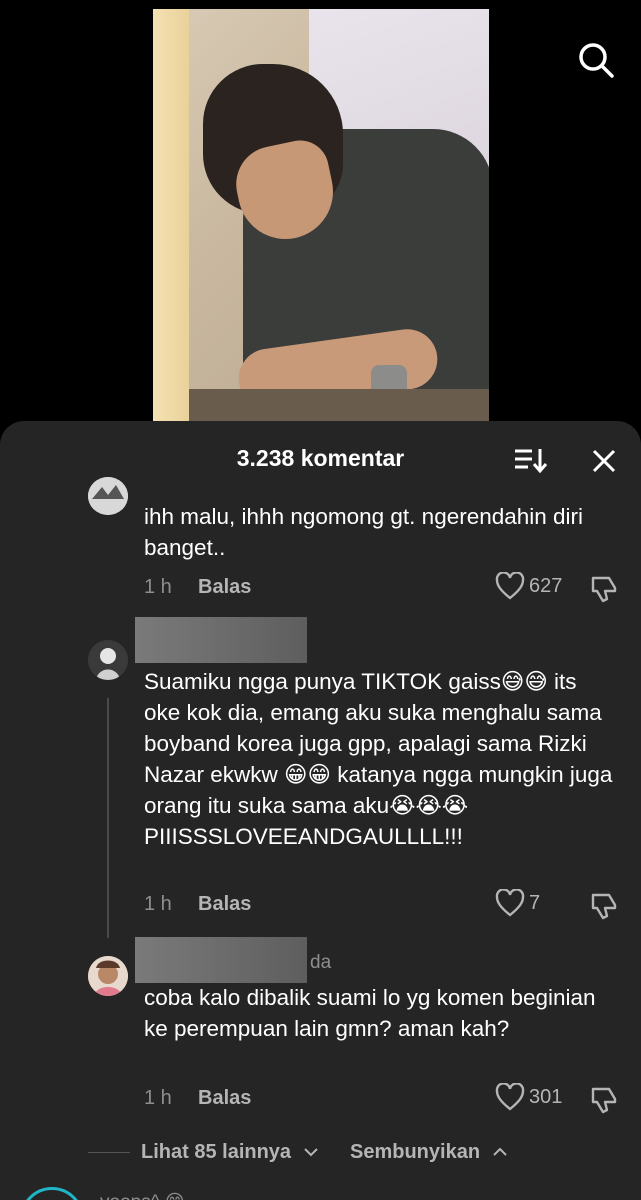  I want to click on close-icon, so click(604, 461).